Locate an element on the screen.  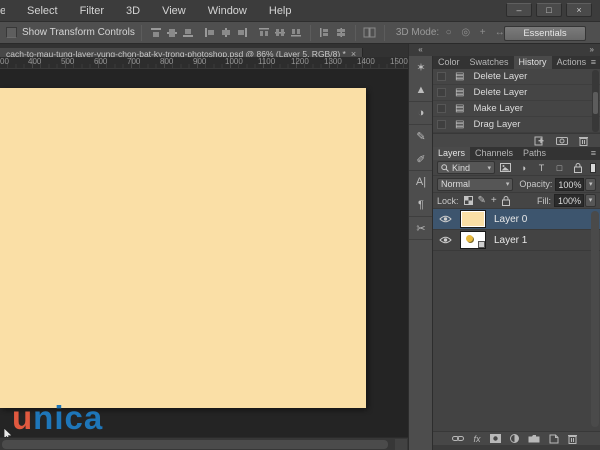
fill-value: 100% is located at coordinates (569, 200).